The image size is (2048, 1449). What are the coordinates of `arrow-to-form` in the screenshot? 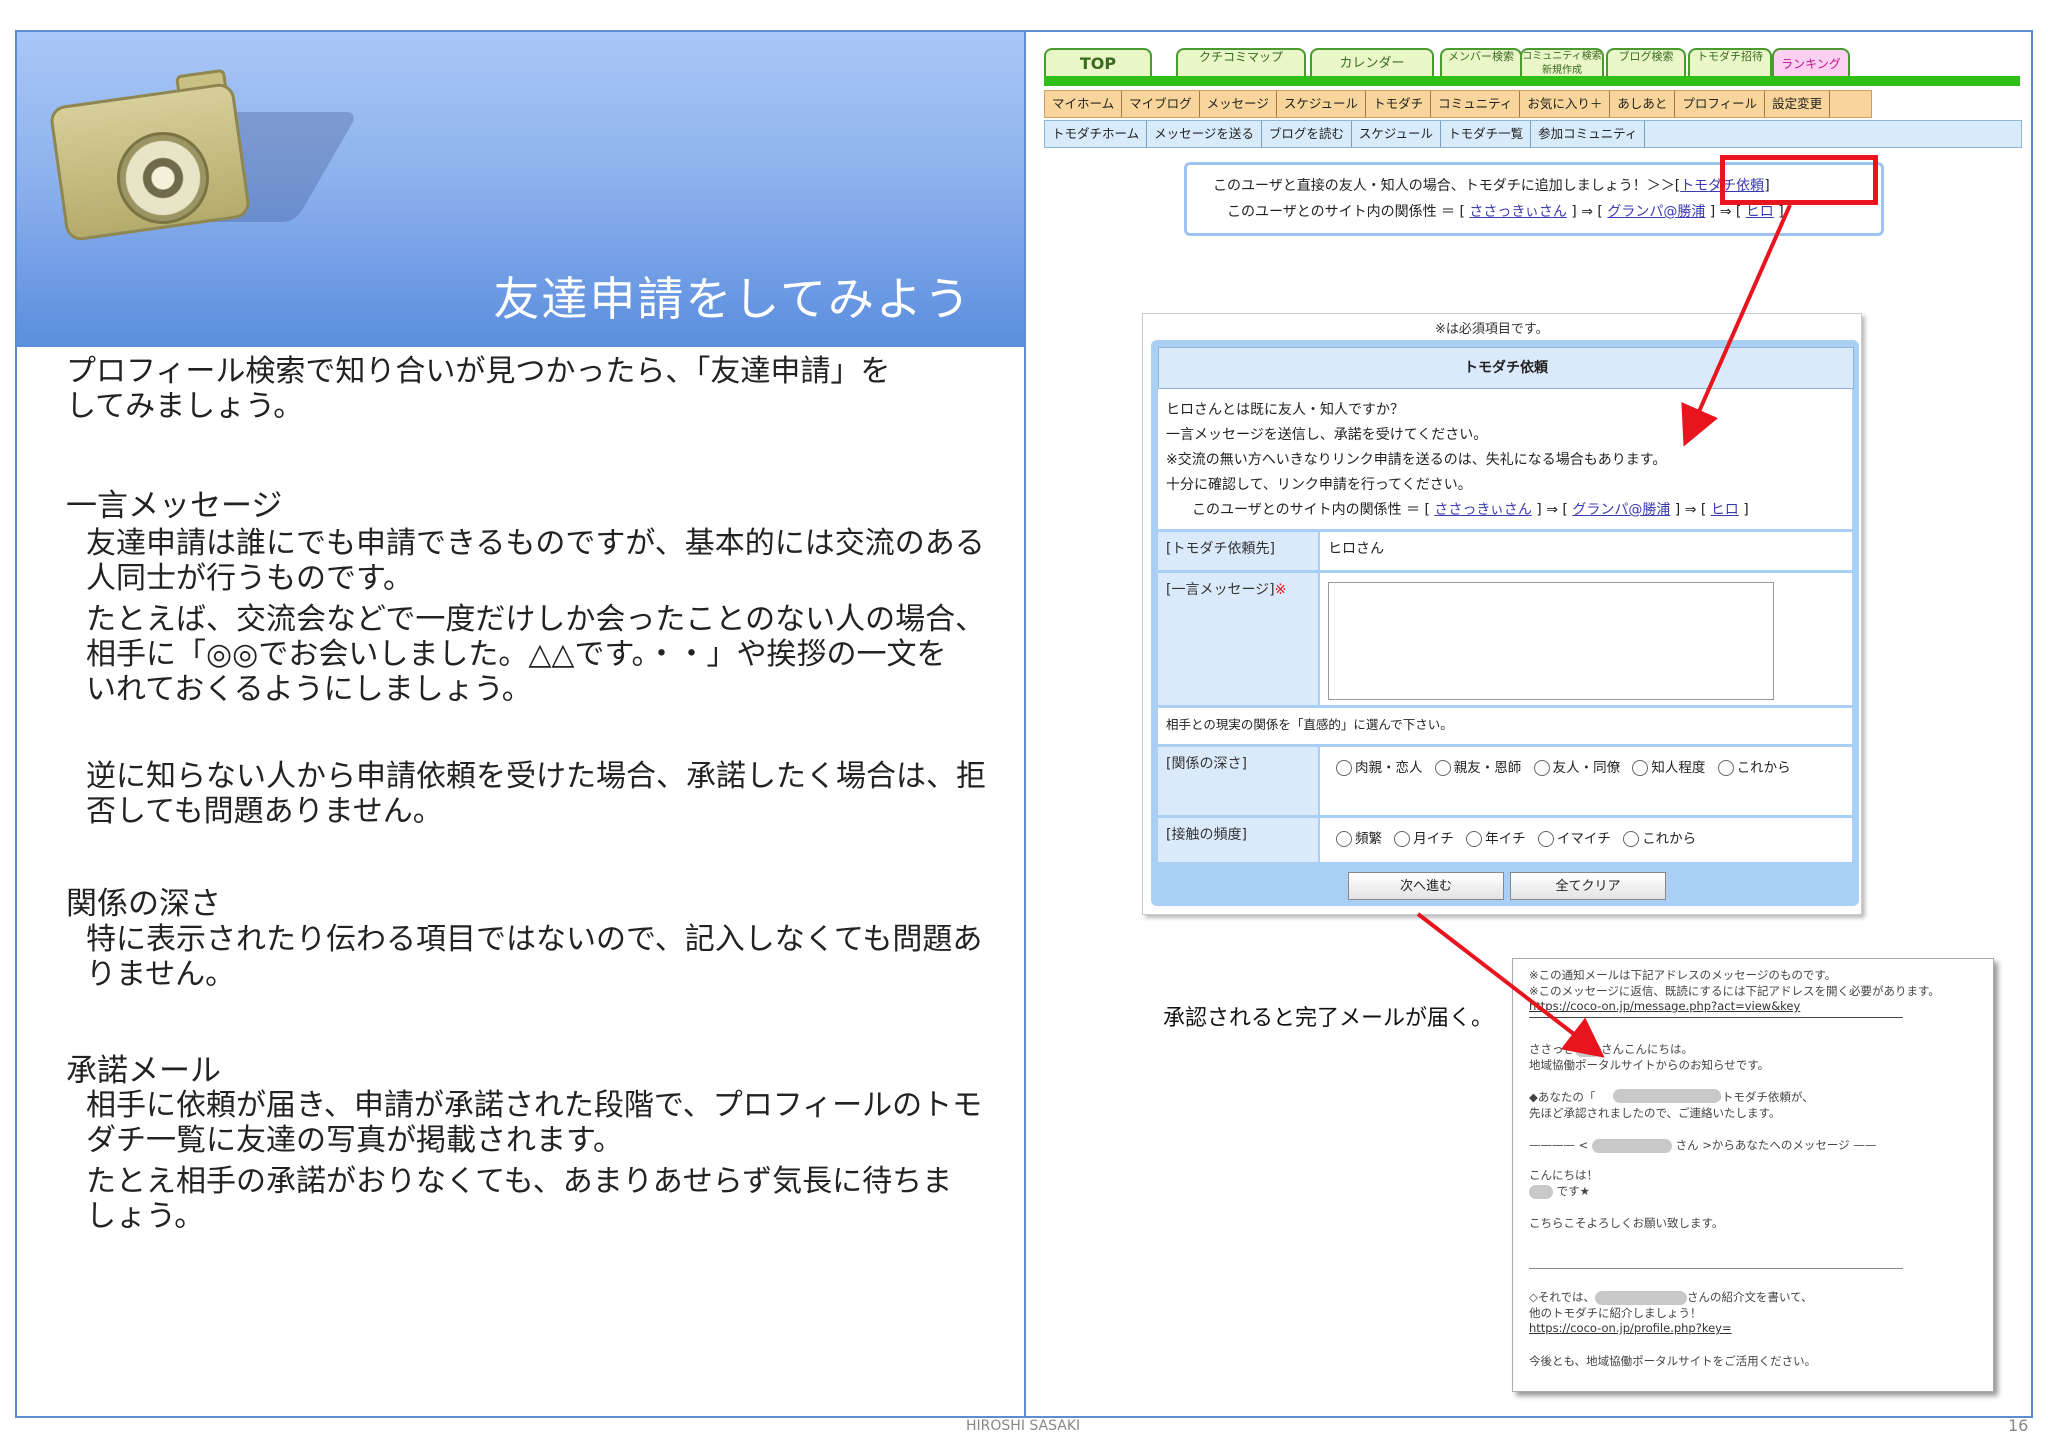 It's located at (1736, 325).